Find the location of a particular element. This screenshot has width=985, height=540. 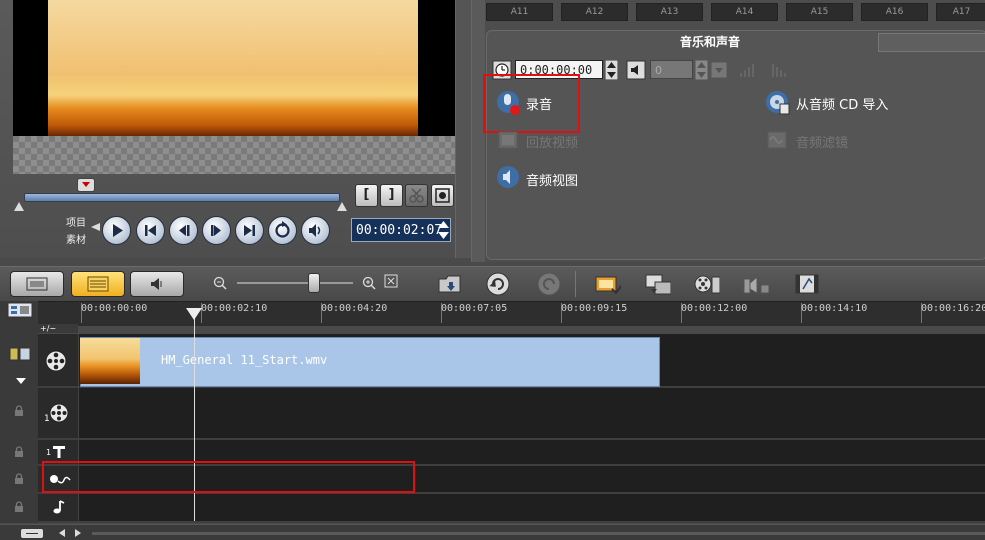

audio-view-button: 音频视图 is located at coordinates (552, 179).